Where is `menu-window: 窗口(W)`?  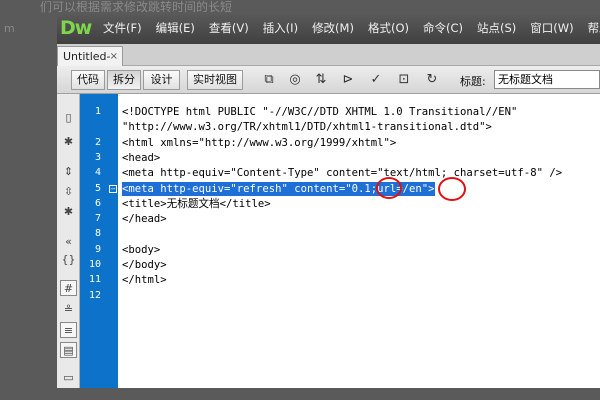 menu-window: 窗口(W) is located at coordinates (551, 28).